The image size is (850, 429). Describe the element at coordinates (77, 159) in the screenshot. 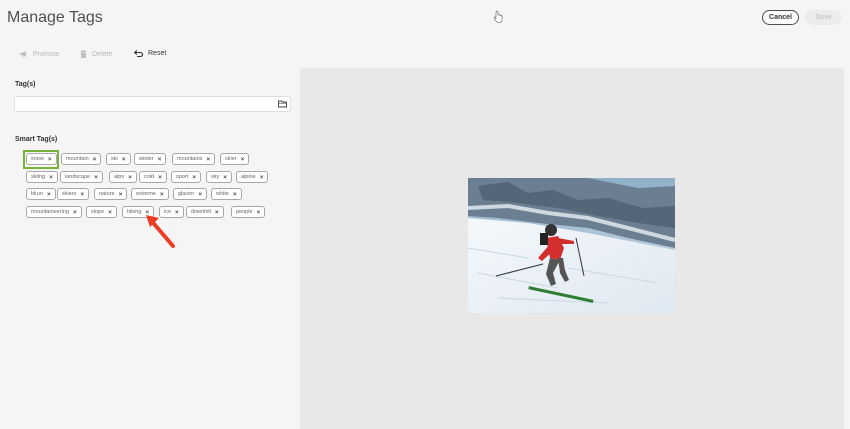

I see `tag-label: mountain` at that location.